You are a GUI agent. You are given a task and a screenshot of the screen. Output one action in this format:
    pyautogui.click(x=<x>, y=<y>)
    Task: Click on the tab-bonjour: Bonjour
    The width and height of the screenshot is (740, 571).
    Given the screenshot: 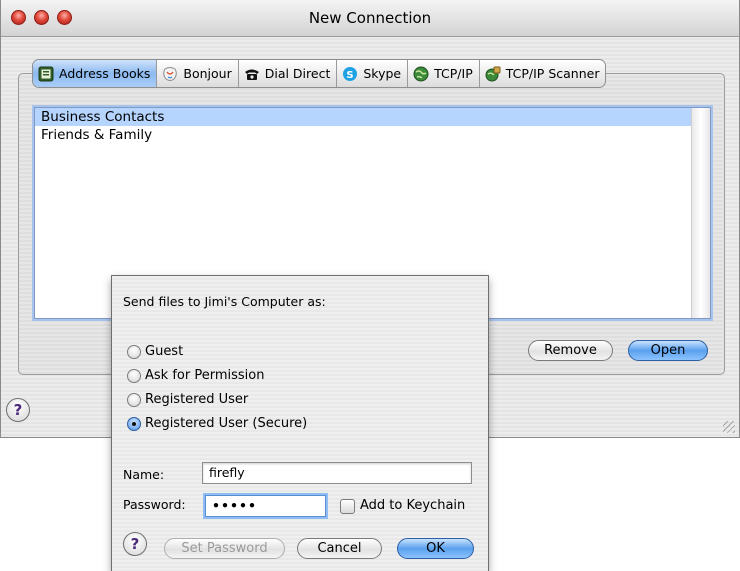 What is the action you would take?
    pyautogui.click(x=198, y=73)
    